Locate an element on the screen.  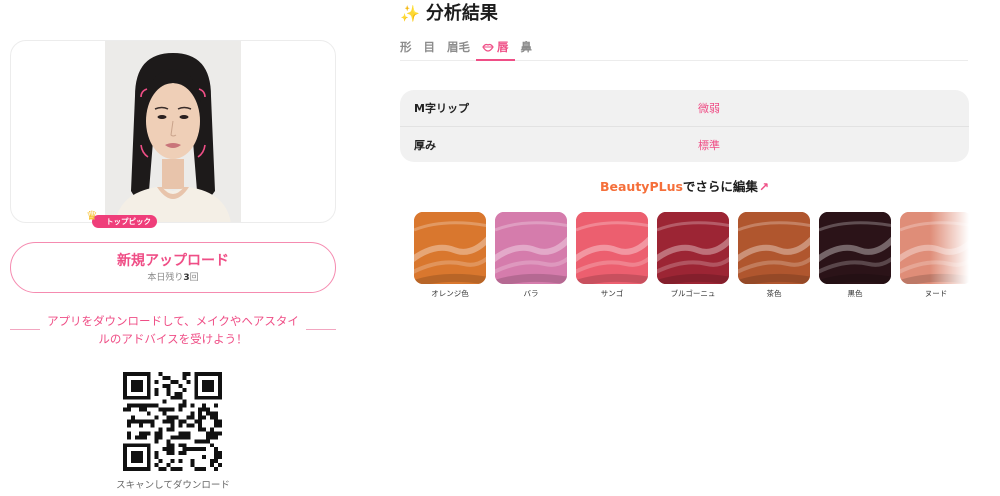
page-title-text: 分析結果 is located at coordinates (461, 13).